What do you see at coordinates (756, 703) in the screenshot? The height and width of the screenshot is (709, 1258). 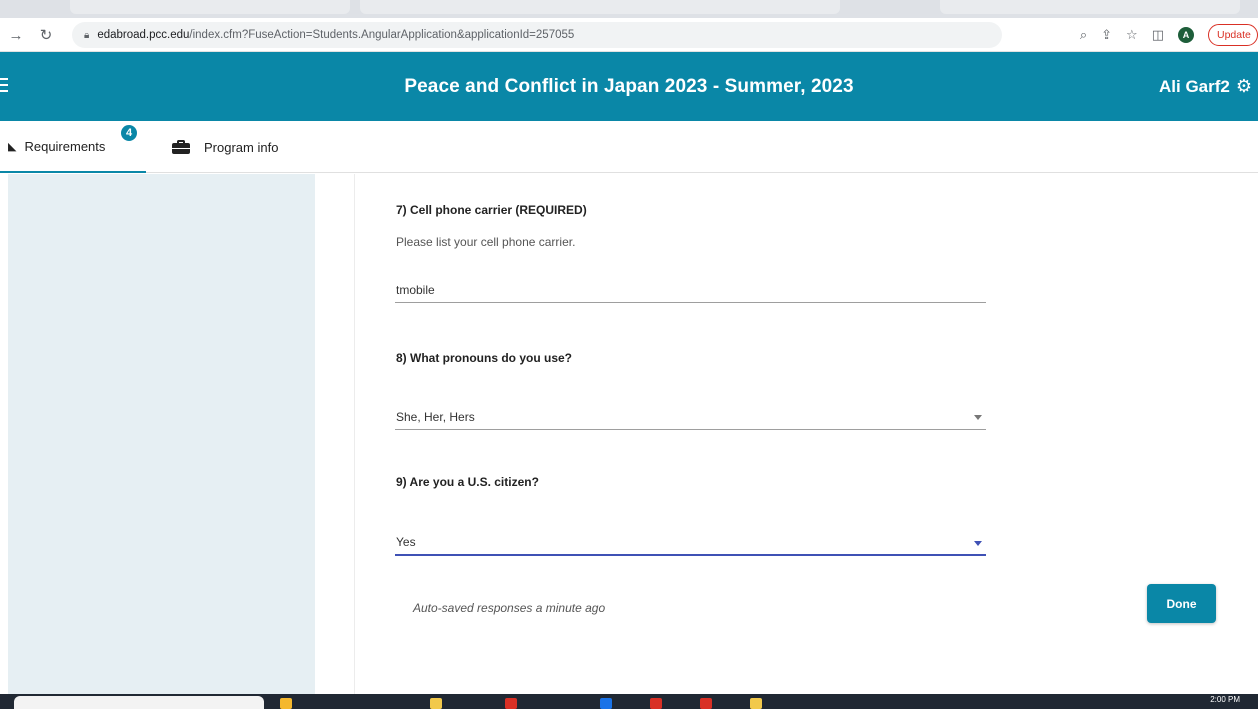 I see `chrome-icon` at bounding box center [756, 703].